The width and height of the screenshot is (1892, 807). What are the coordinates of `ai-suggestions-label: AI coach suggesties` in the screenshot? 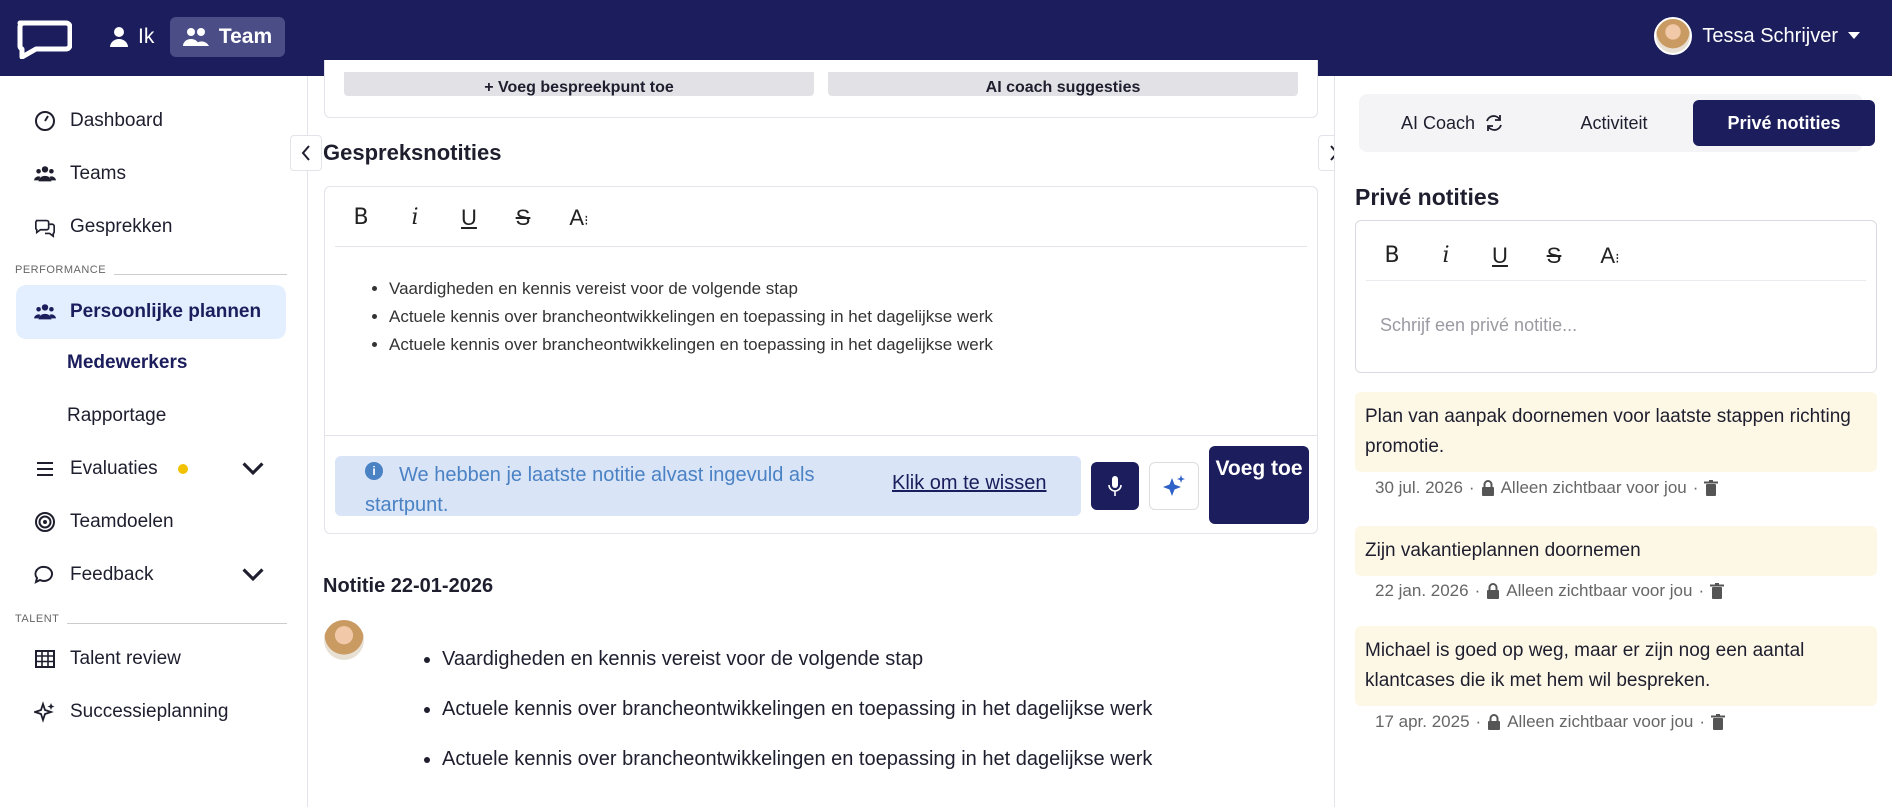 It's located at (1063, 87).